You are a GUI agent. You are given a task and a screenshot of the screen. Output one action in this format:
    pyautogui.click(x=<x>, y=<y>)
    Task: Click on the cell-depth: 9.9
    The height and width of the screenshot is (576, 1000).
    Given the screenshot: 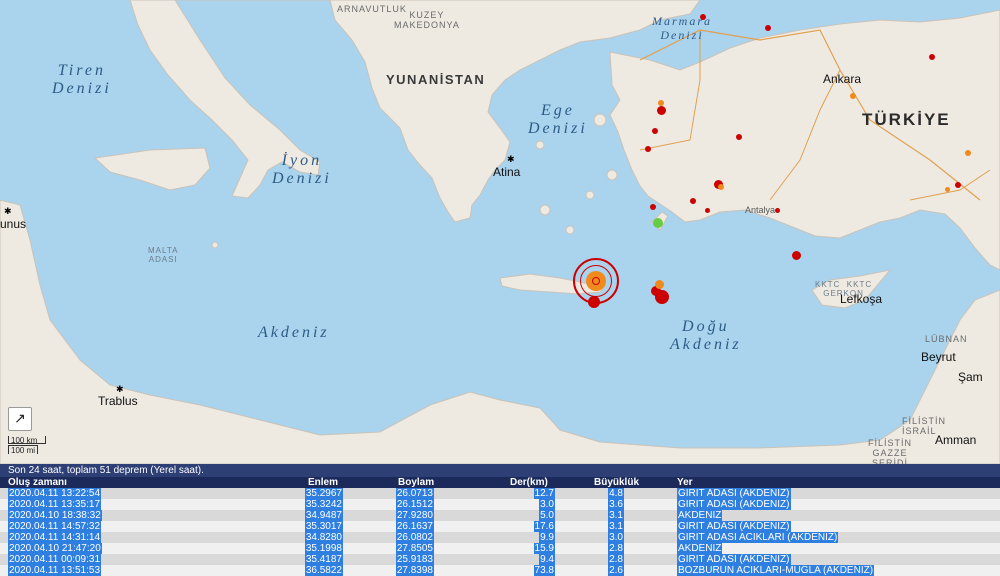 What is the action you would take?
    pyautogui.click(x=547, y=537)
    